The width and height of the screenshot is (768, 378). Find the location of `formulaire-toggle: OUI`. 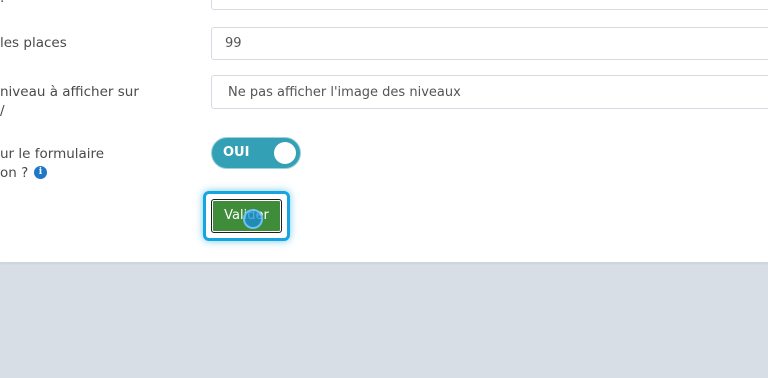

formulaire-toggle: OUI is located at coordinates (256, 153).